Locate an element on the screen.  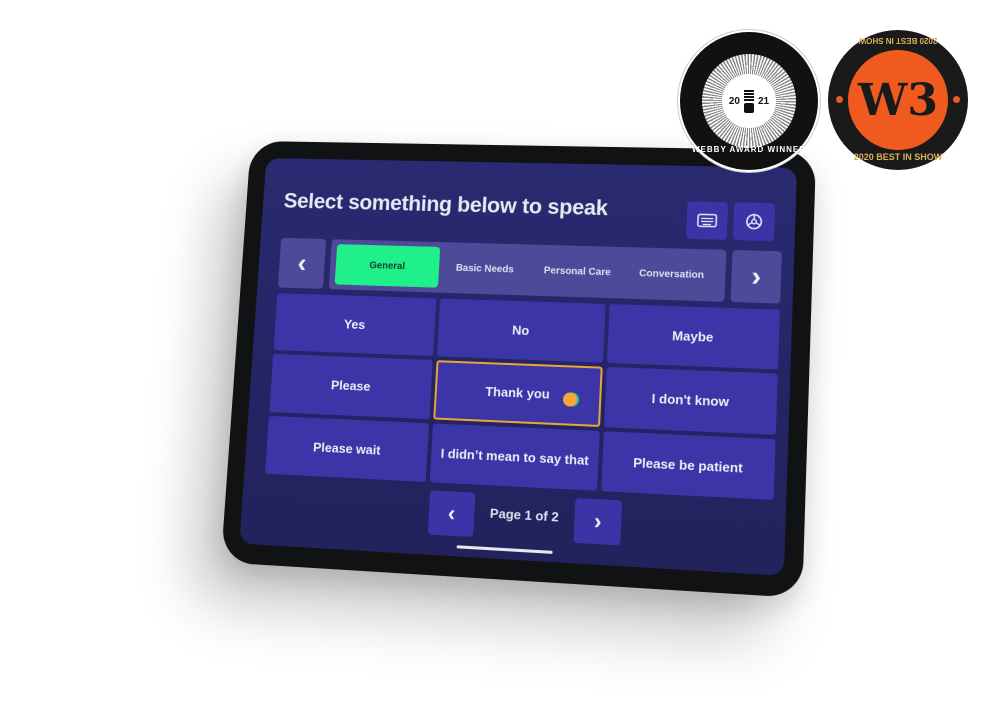
webby-spring-icon is located at coordinates (749, 101).